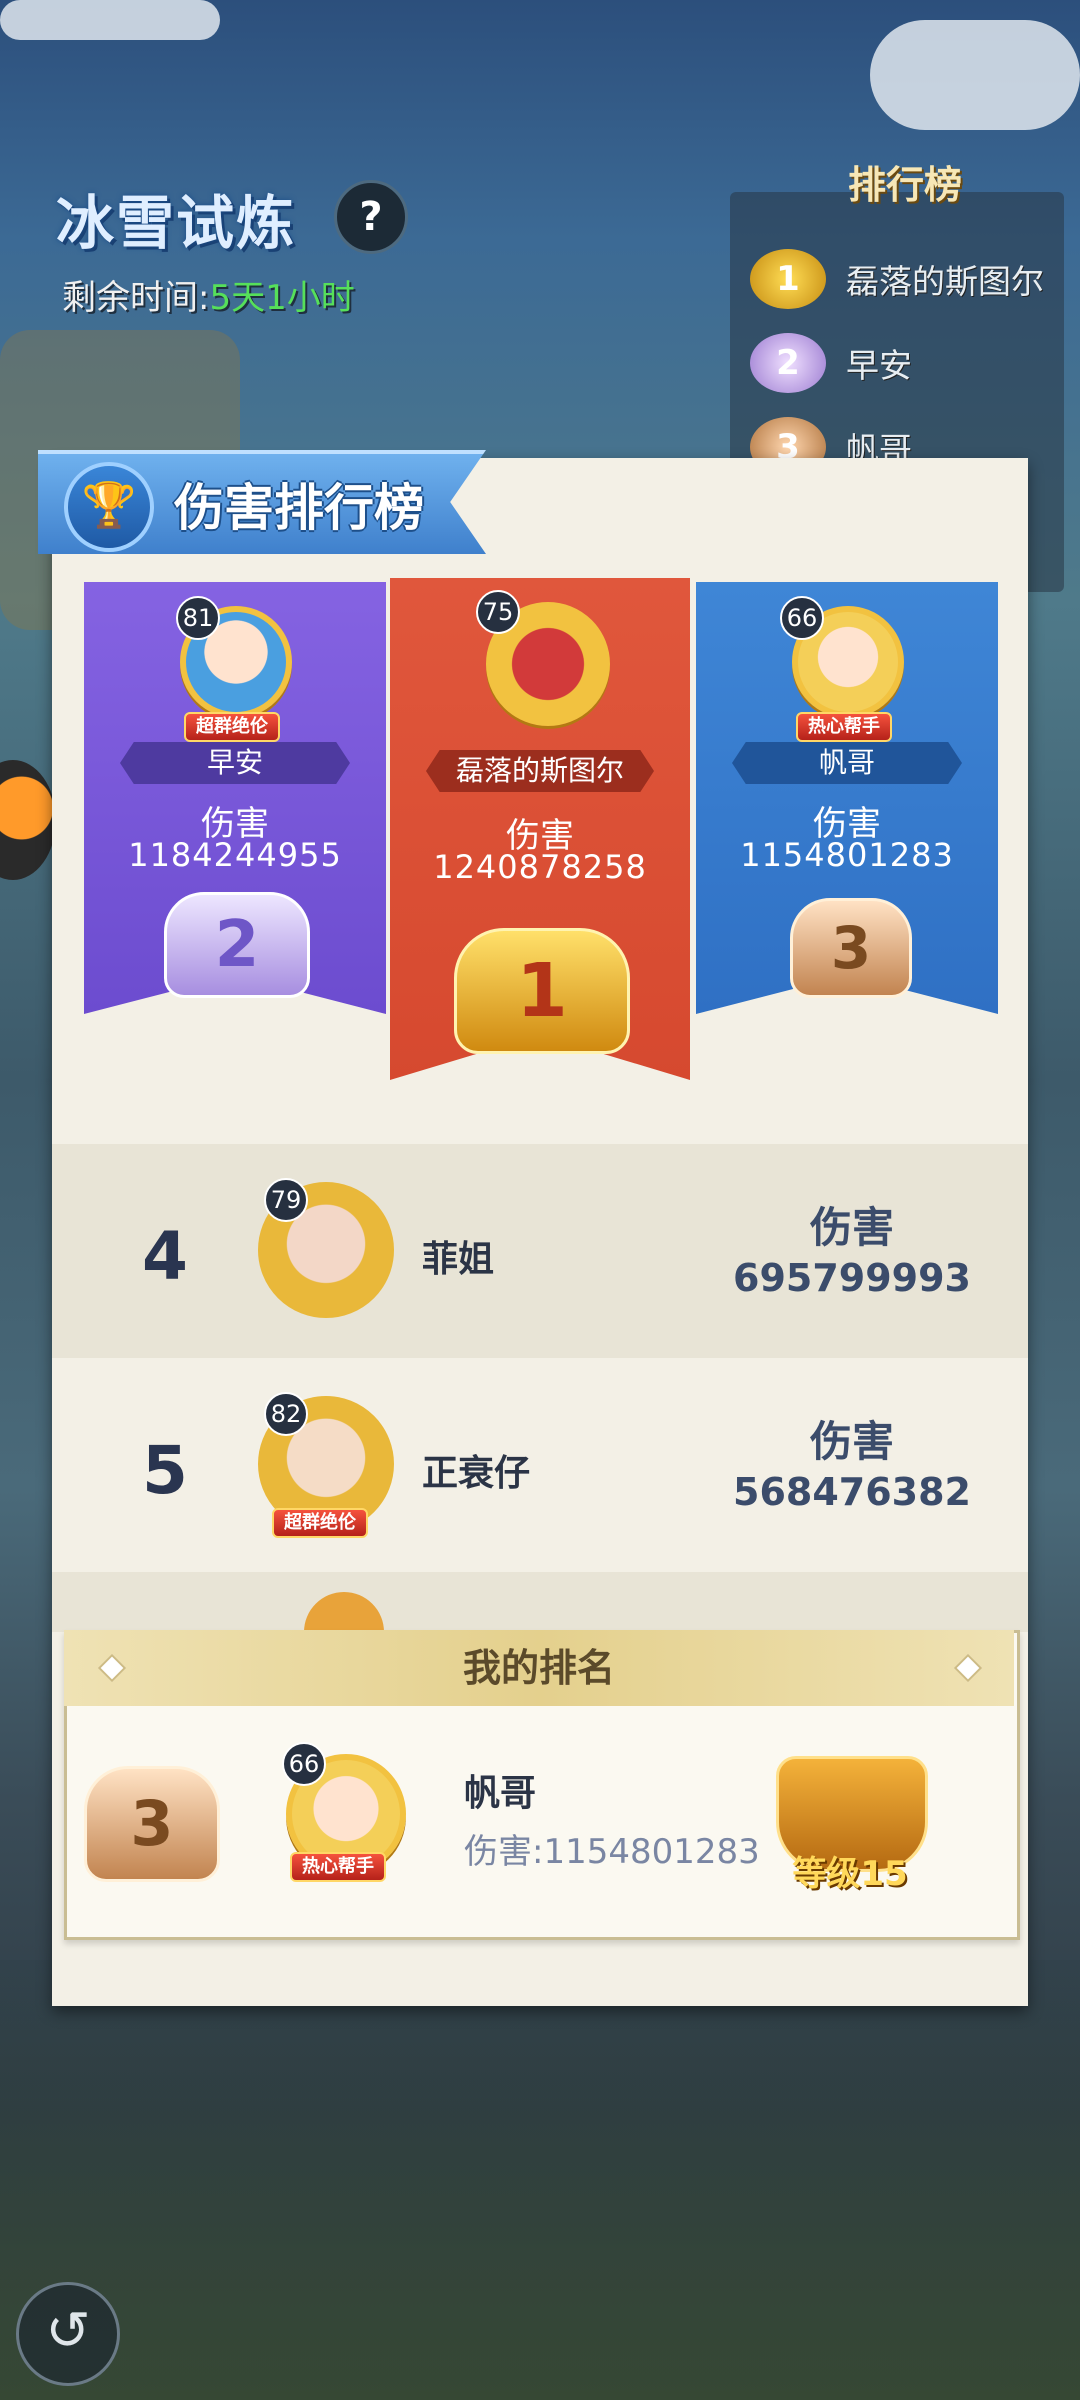 The height and width of the screenshot is (2400, 1080). Describe the element at coordinates (852, 1492) in the screenshot. I see `damage-value: 568476382` at that location.